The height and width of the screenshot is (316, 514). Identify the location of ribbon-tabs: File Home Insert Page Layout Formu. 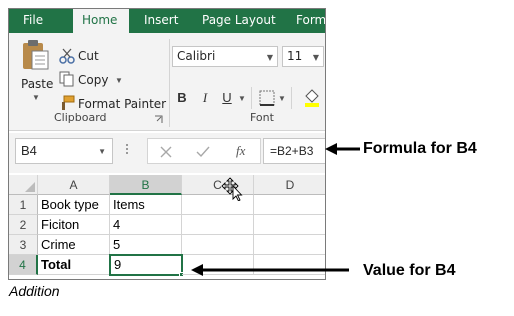
(167, 21).